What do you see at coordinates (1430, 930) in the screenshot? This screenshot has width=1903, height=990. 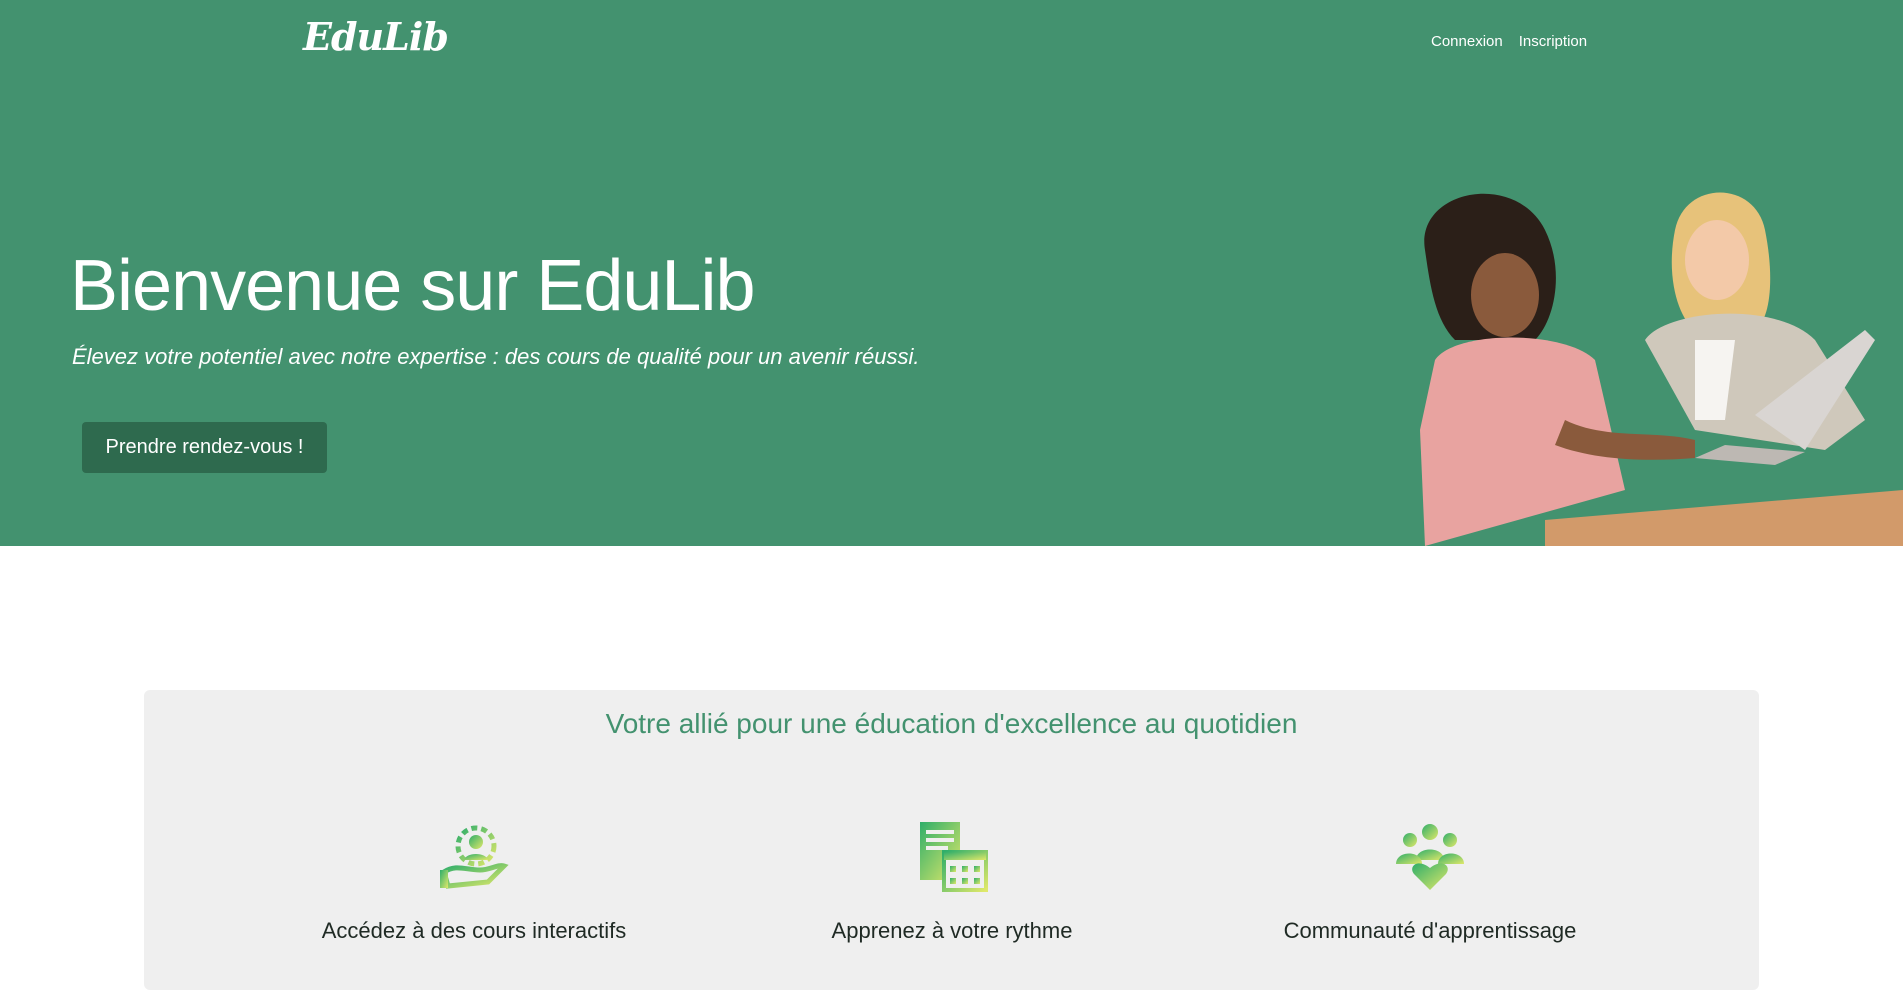 I see `feature-label: Communauté d'apprentissage` at bounding box center [1430, 930].